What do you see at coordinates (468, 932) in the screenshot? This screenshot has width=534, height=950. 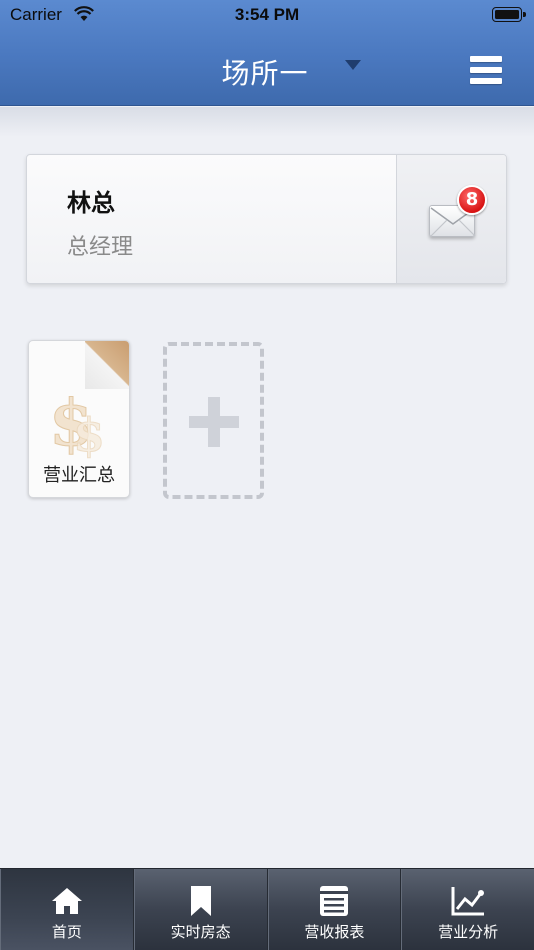 I see `tab-label: 营业分析` at bounding box center [468, 932].